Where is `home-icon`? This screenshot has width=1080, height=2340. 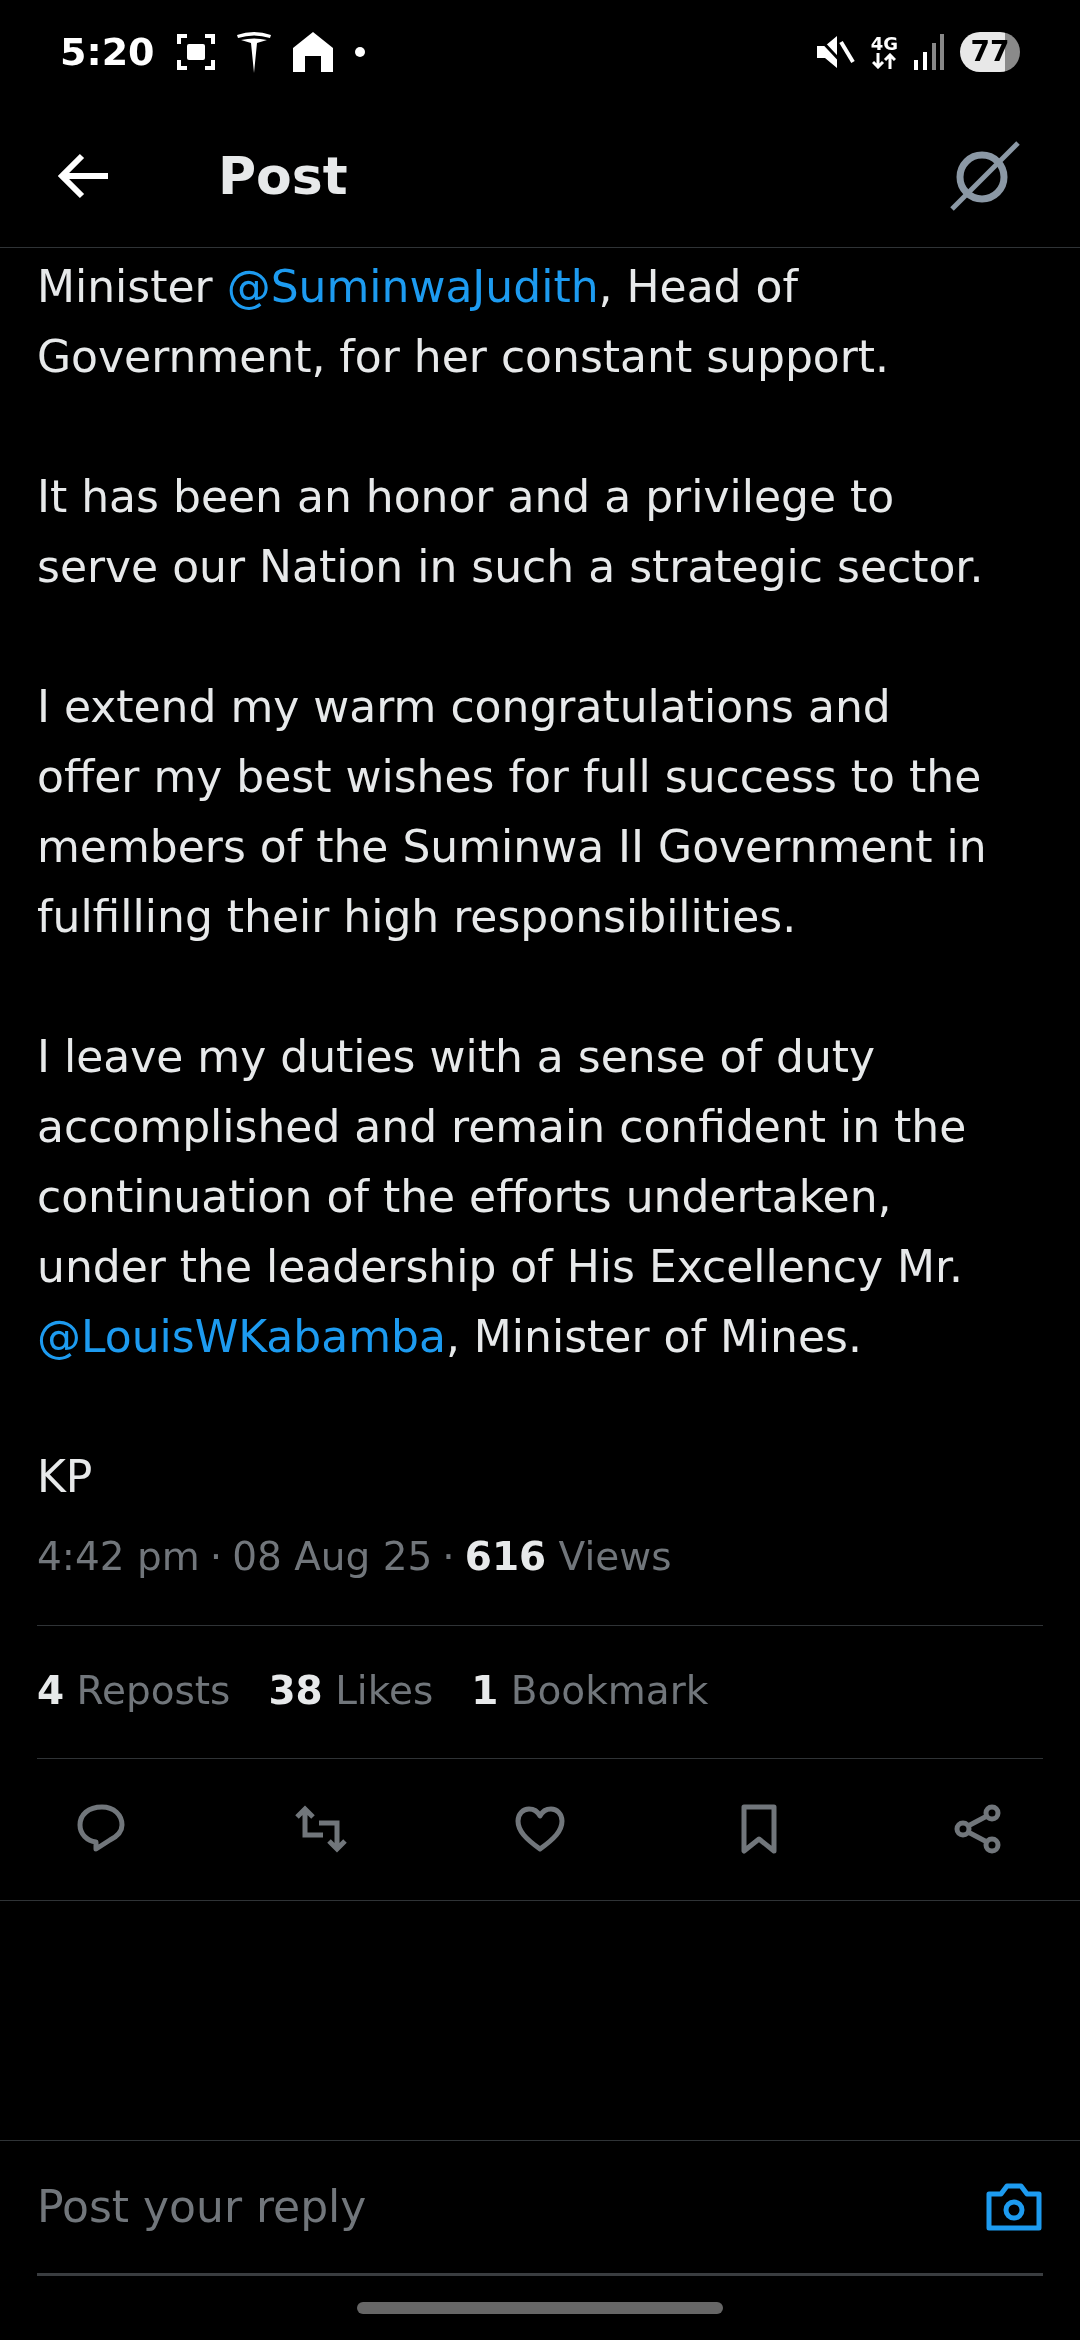 home-icon is located at coordinates (312, 52).